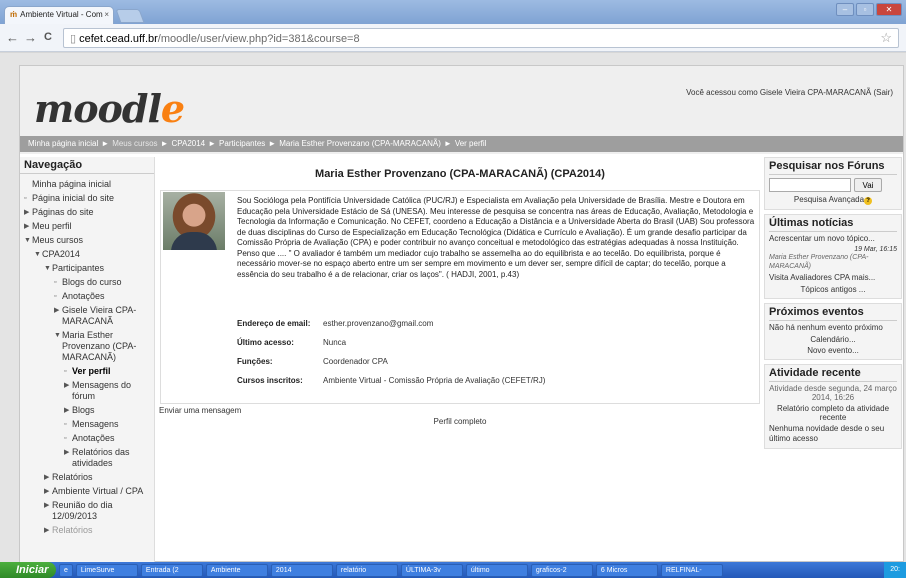 Image resolution: width=906 pixels, height=578 pixels. Describe the element at coordinates (845, 9) in the screenshot. I see `minimize-button: –` at that location.